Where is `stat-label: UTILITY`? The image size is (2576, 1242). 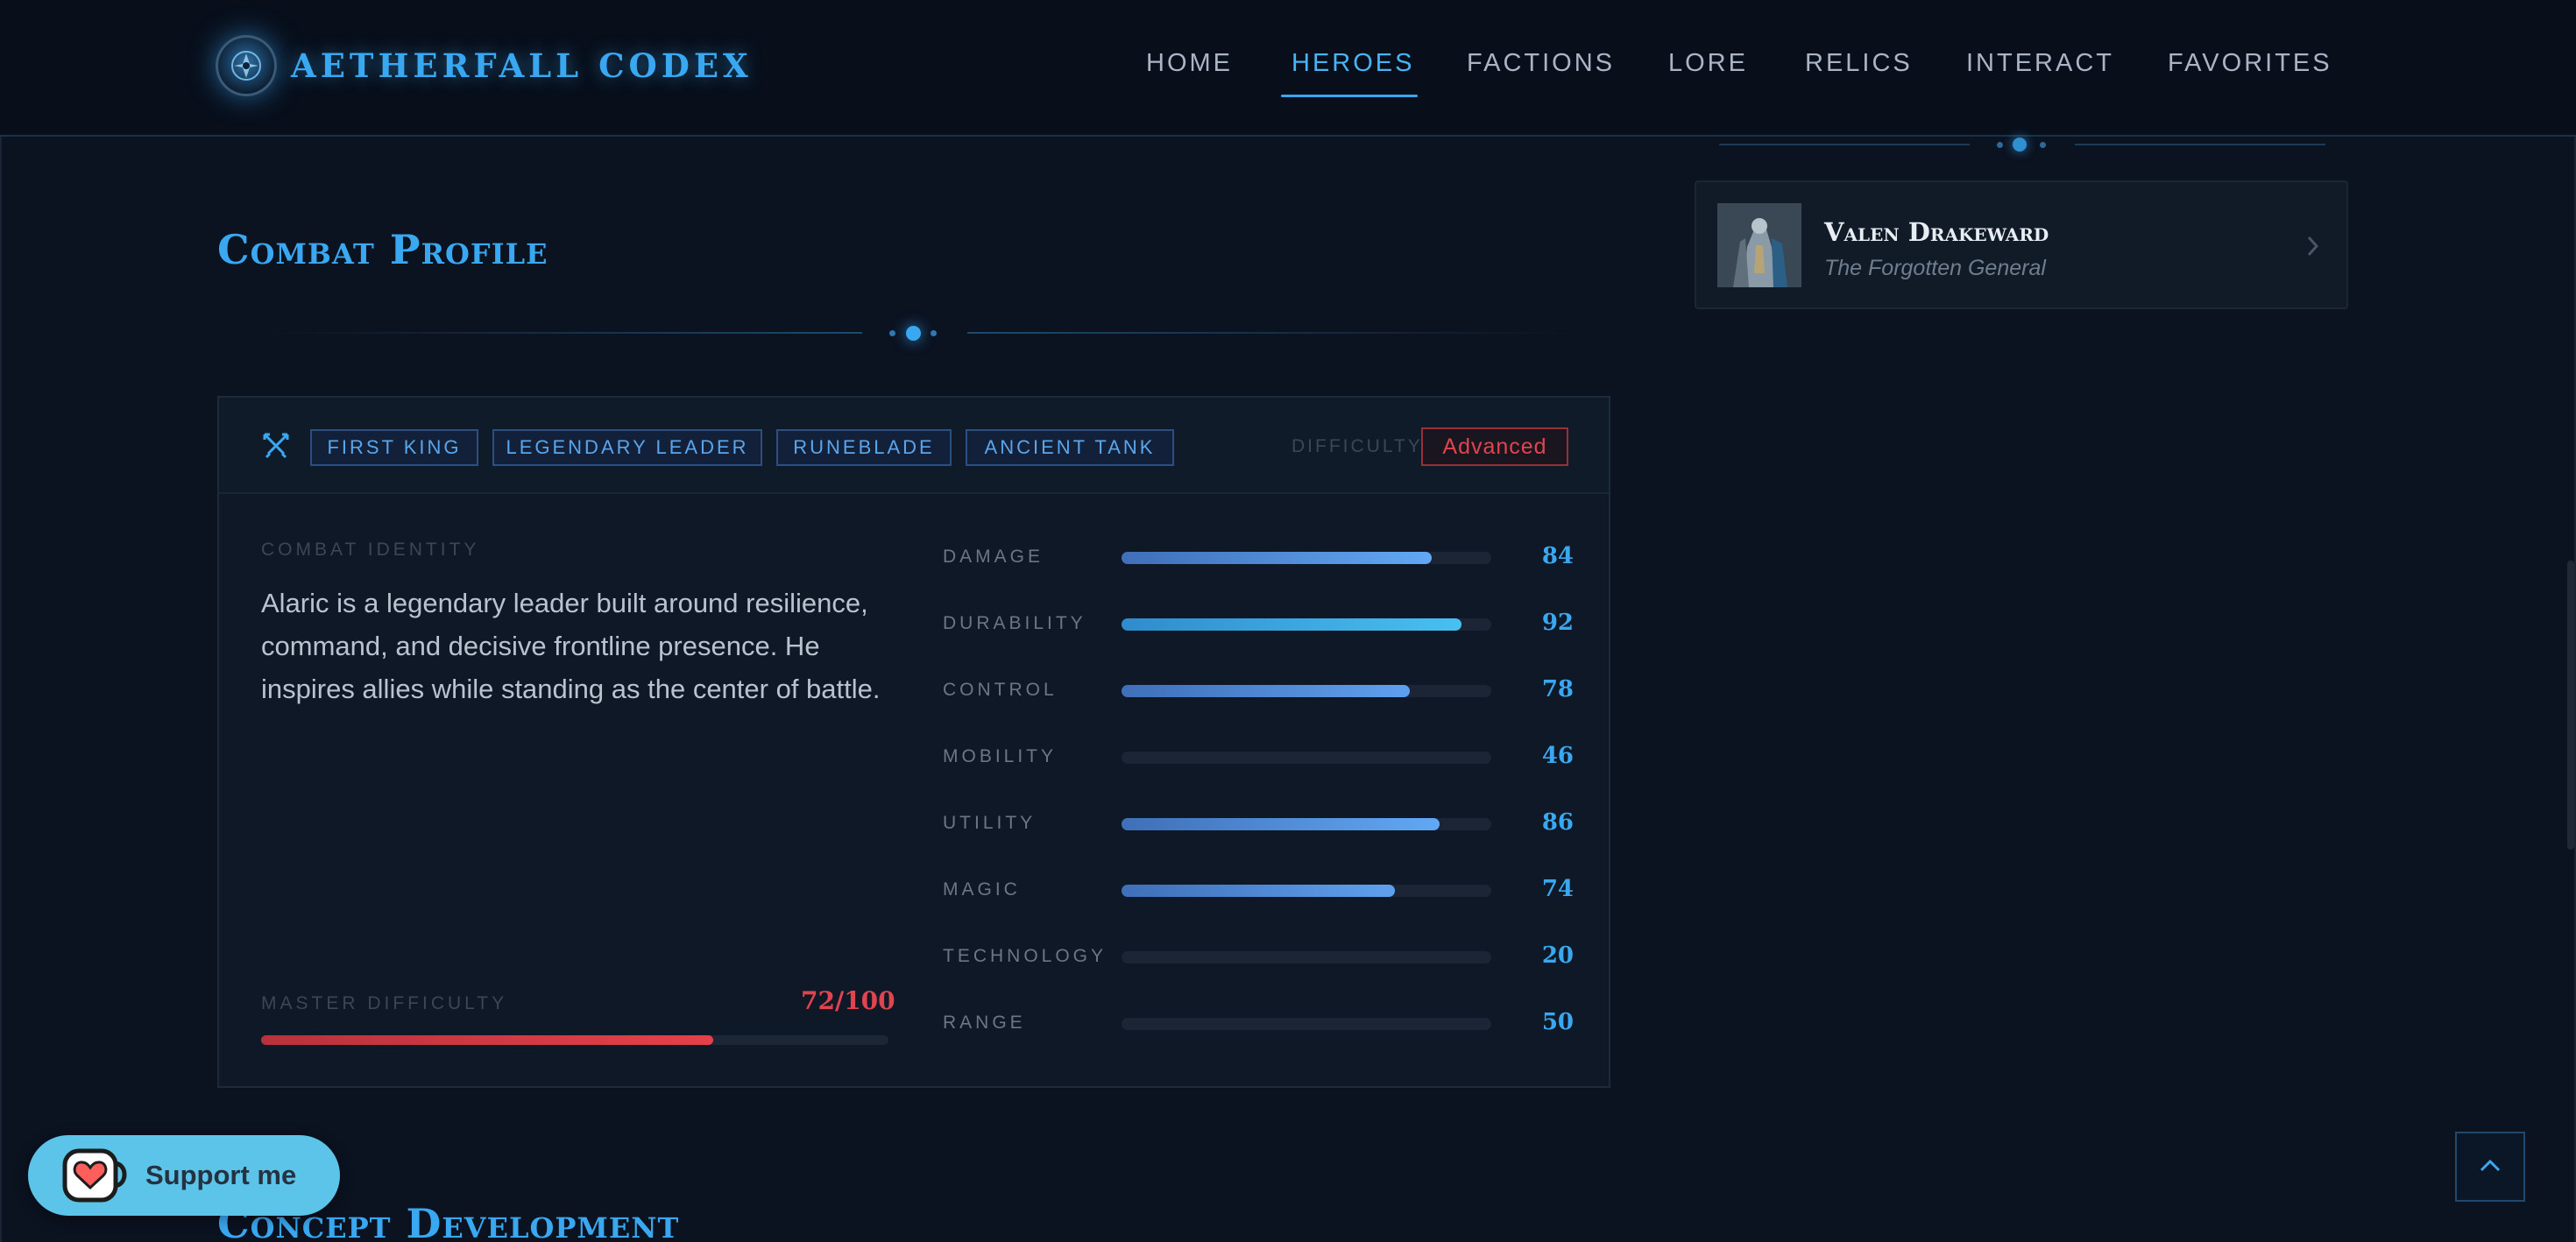
stat-label: UTILITY is located at coordinates (990, 823).